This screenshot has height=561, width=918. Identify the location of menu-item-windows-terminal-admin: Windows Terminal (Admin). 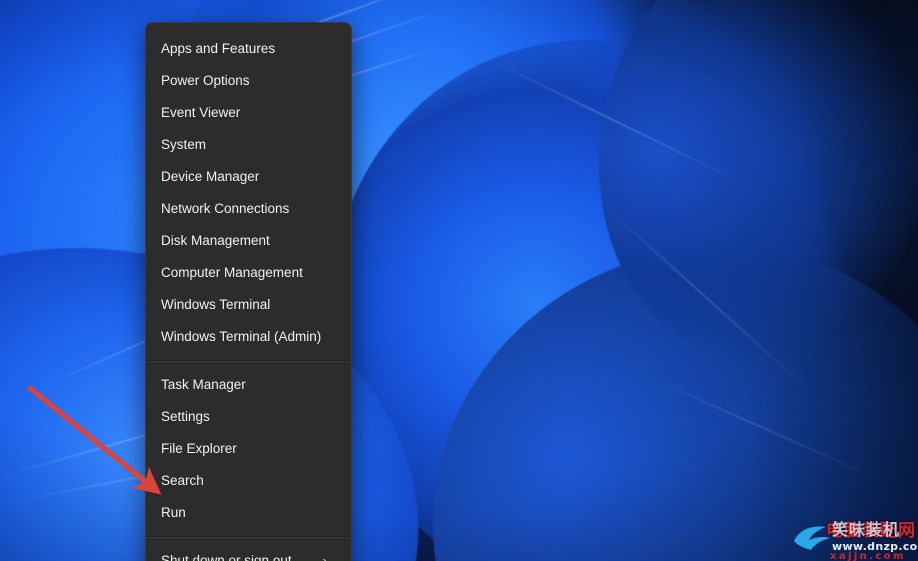
(248, 337).